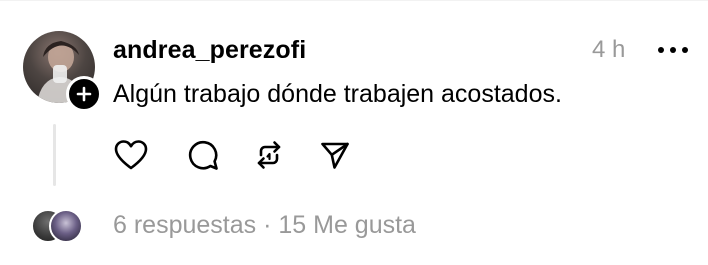 Image resolution: width=708 pixels, height=265 pixels. I want to click on top-divider, so click(354, 0).